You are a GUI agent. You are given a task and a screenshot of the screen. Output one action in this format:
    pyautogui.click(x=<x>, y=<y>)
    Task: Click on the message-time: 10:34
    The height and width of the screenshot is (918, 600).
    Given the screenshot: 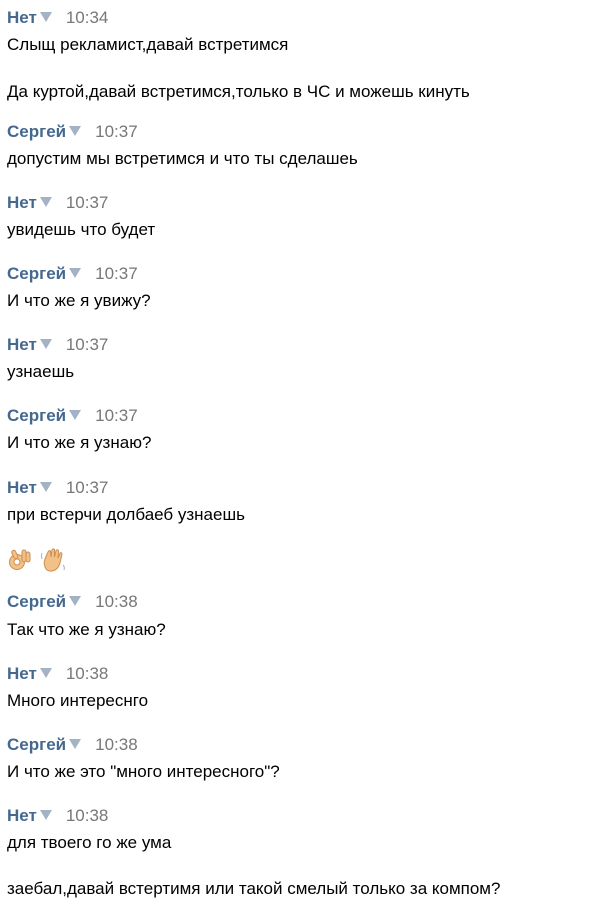 What is the action you would take?
    pyautogui.click(x=87, y=17)
    